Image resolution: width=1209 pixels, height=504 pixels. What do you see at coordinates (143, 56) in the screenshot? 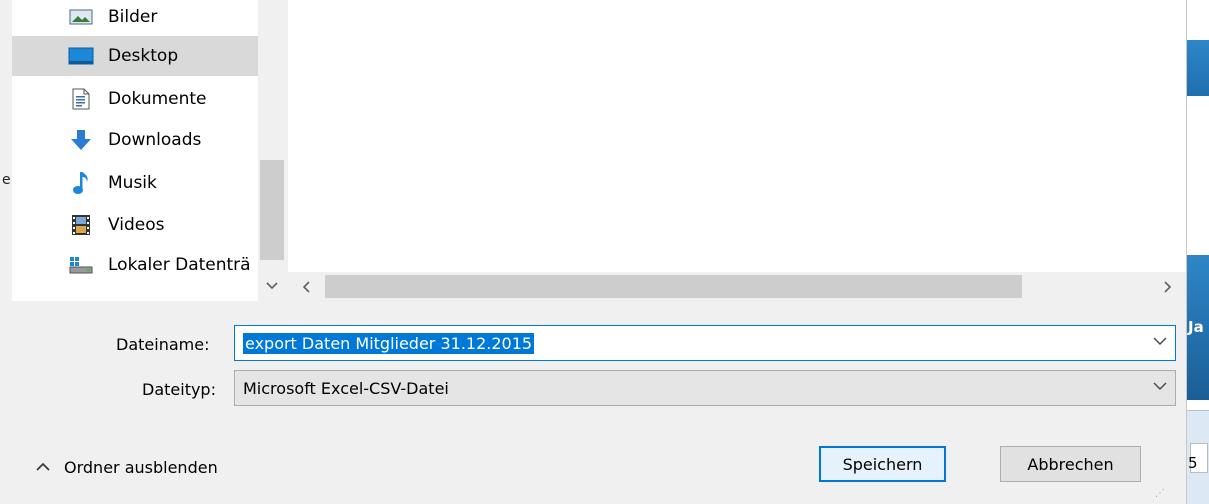
I see `nav-item-label: Desktop` at bounding box center [143, 56].